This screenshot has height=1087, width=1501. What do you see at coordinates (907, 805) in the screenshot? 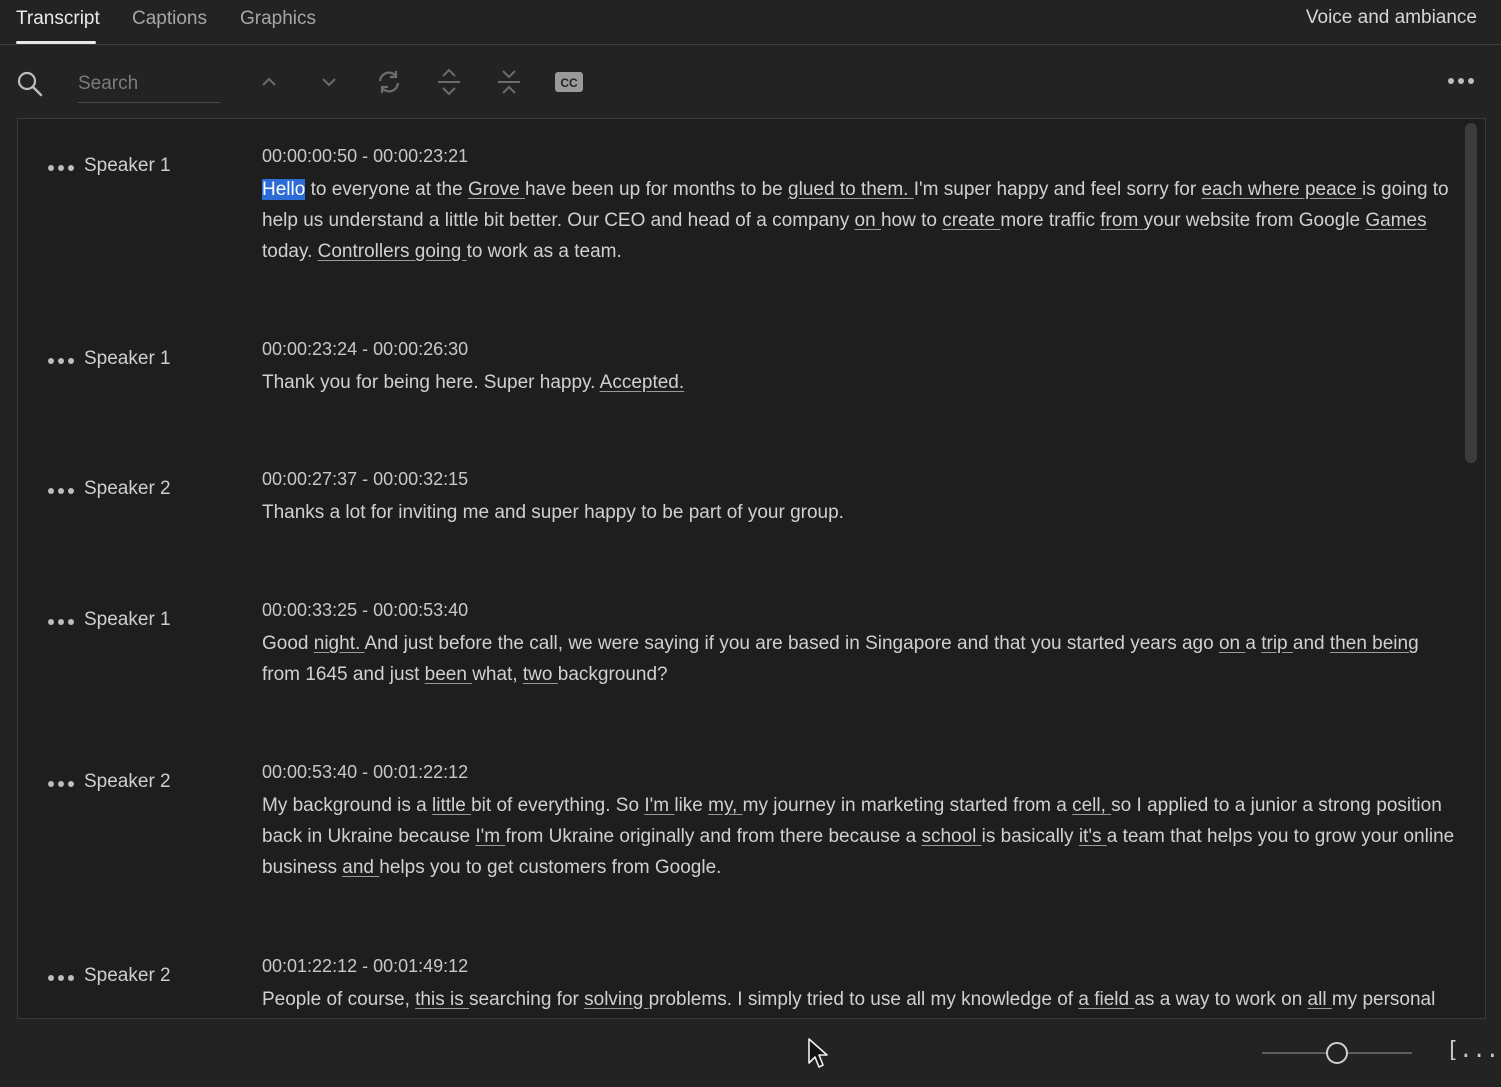
I see `transcript-words: my journey in marketing started from a` at bounding box center [907, 805].